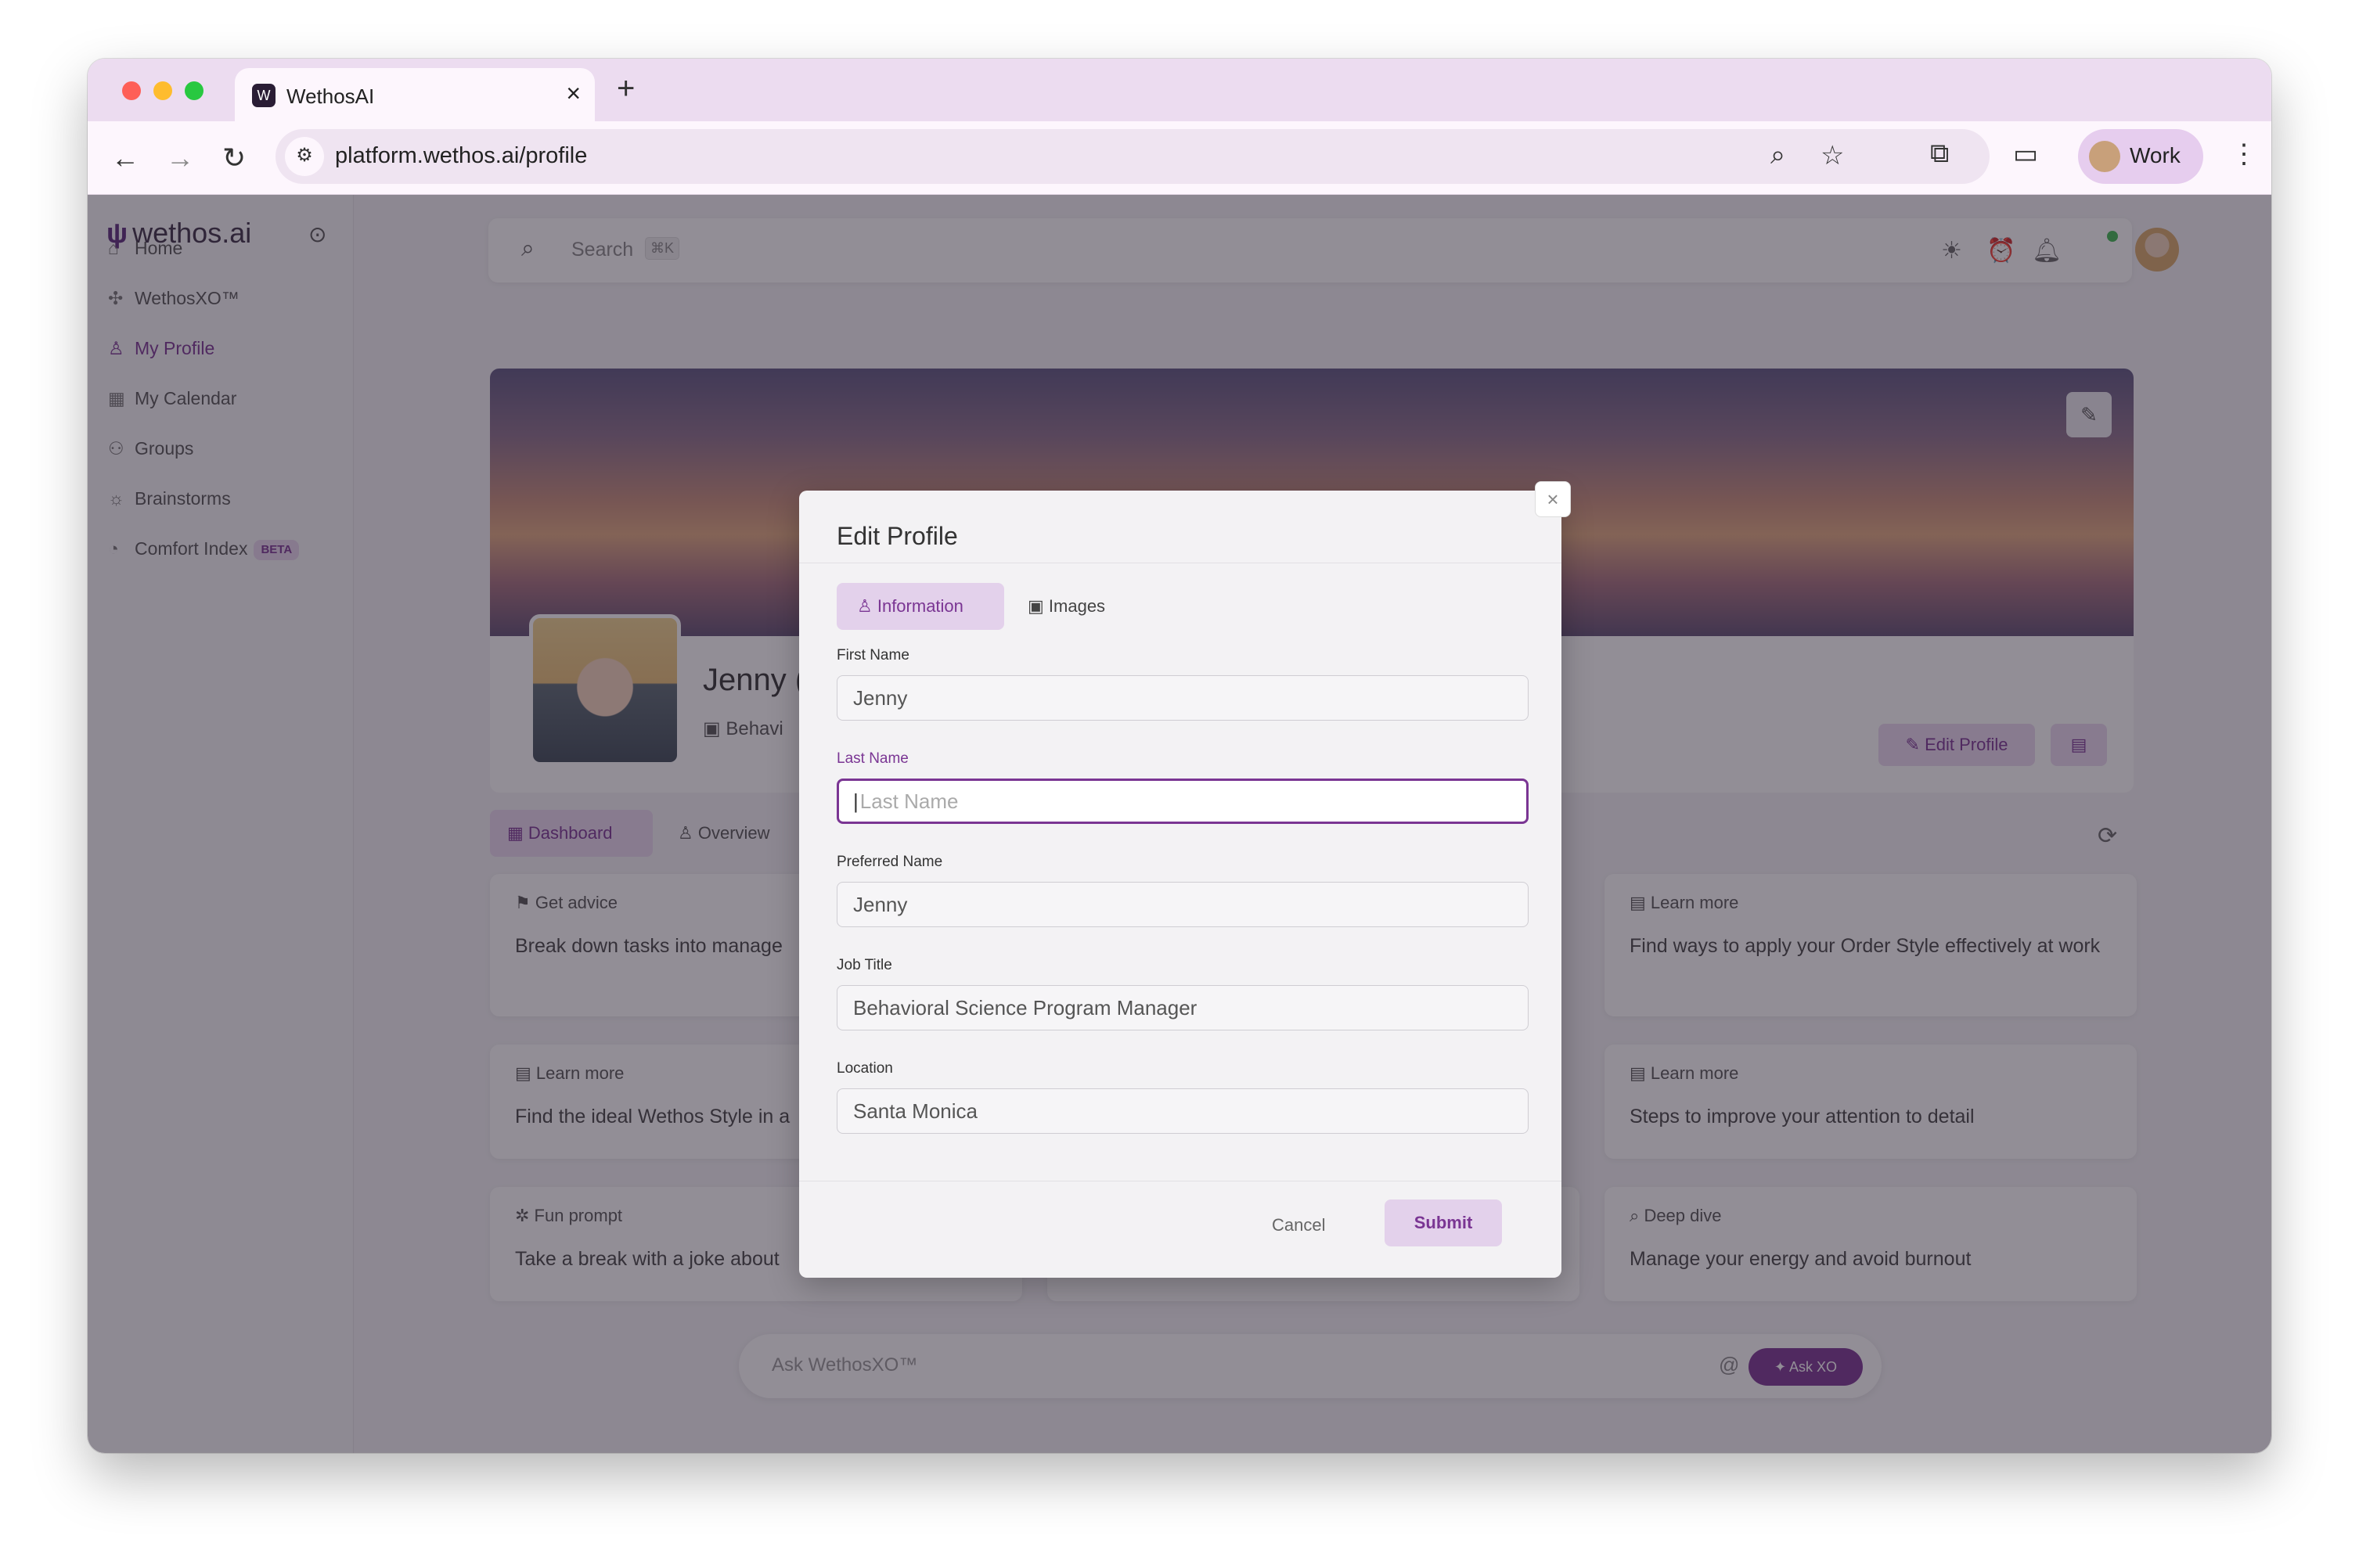 The height and width of the screenshot is (1568, 2359). Describe the element at coordinates (573, 93) in the screenshot. I see `close-tab-icon: ×` at that location.